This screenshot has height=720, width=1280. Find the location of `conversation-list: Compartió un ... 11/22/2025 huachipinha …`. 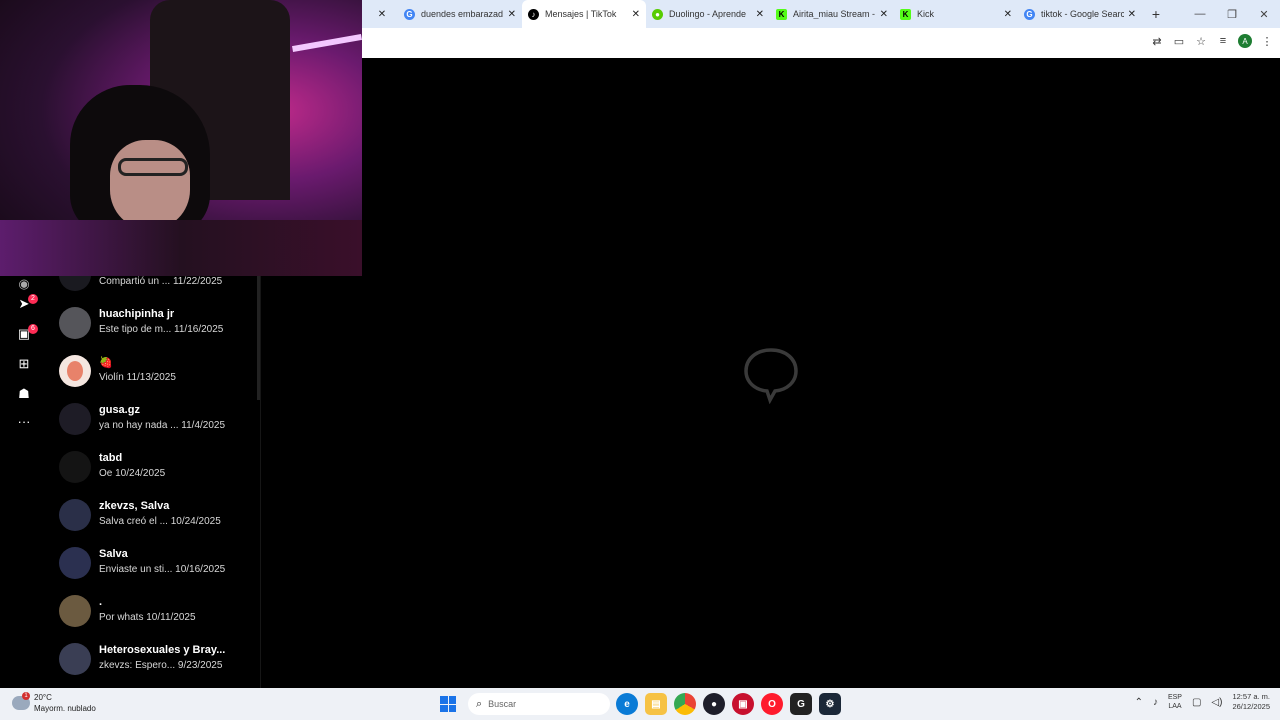

conversation-list: Compartió un ... 11/22/2025 huachipinha … is located at coordinates (154, 482).